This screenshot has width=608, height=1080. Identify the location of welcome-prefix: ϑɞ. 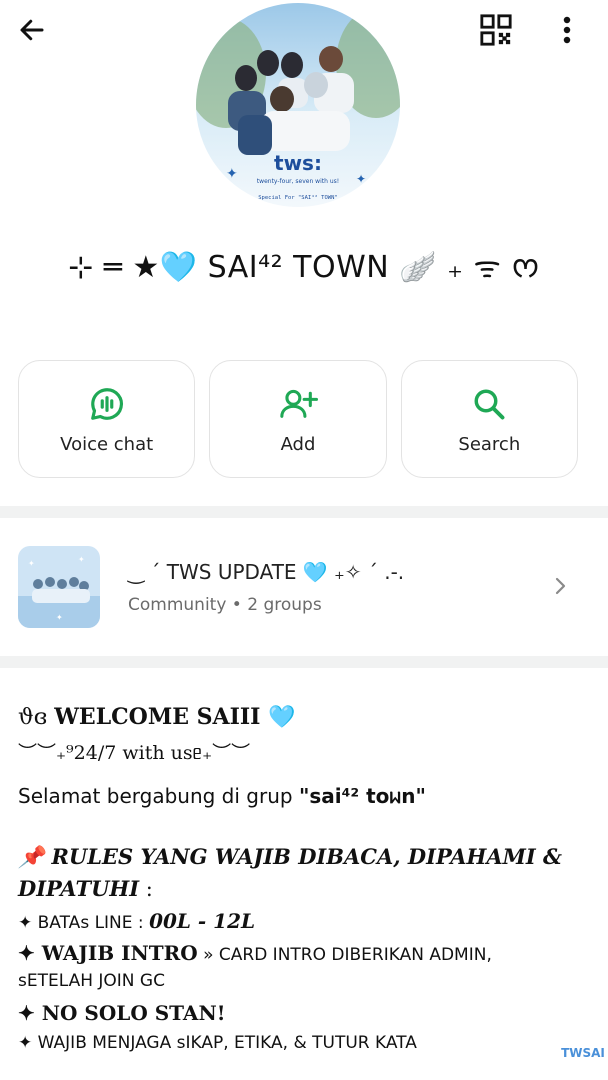
(36, 717).